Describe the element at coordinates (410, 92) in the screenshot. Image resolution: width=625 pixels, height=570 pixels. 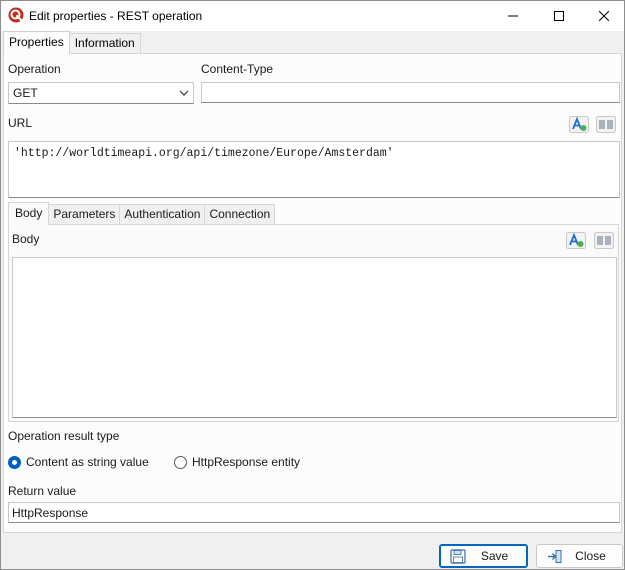
I see `content-type-input` at that location.